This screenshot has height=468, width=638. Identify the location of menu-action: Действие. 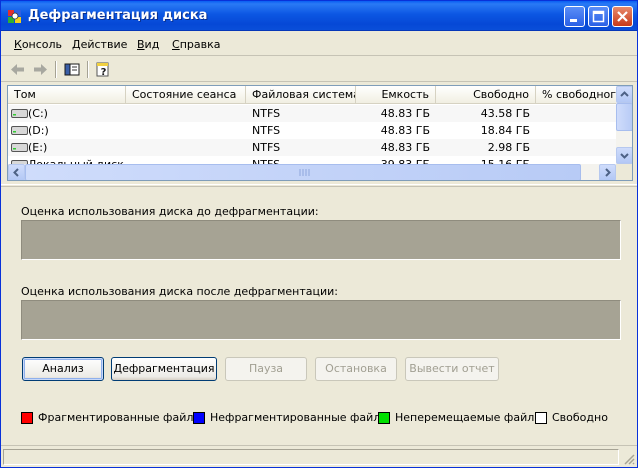
(99, 44).